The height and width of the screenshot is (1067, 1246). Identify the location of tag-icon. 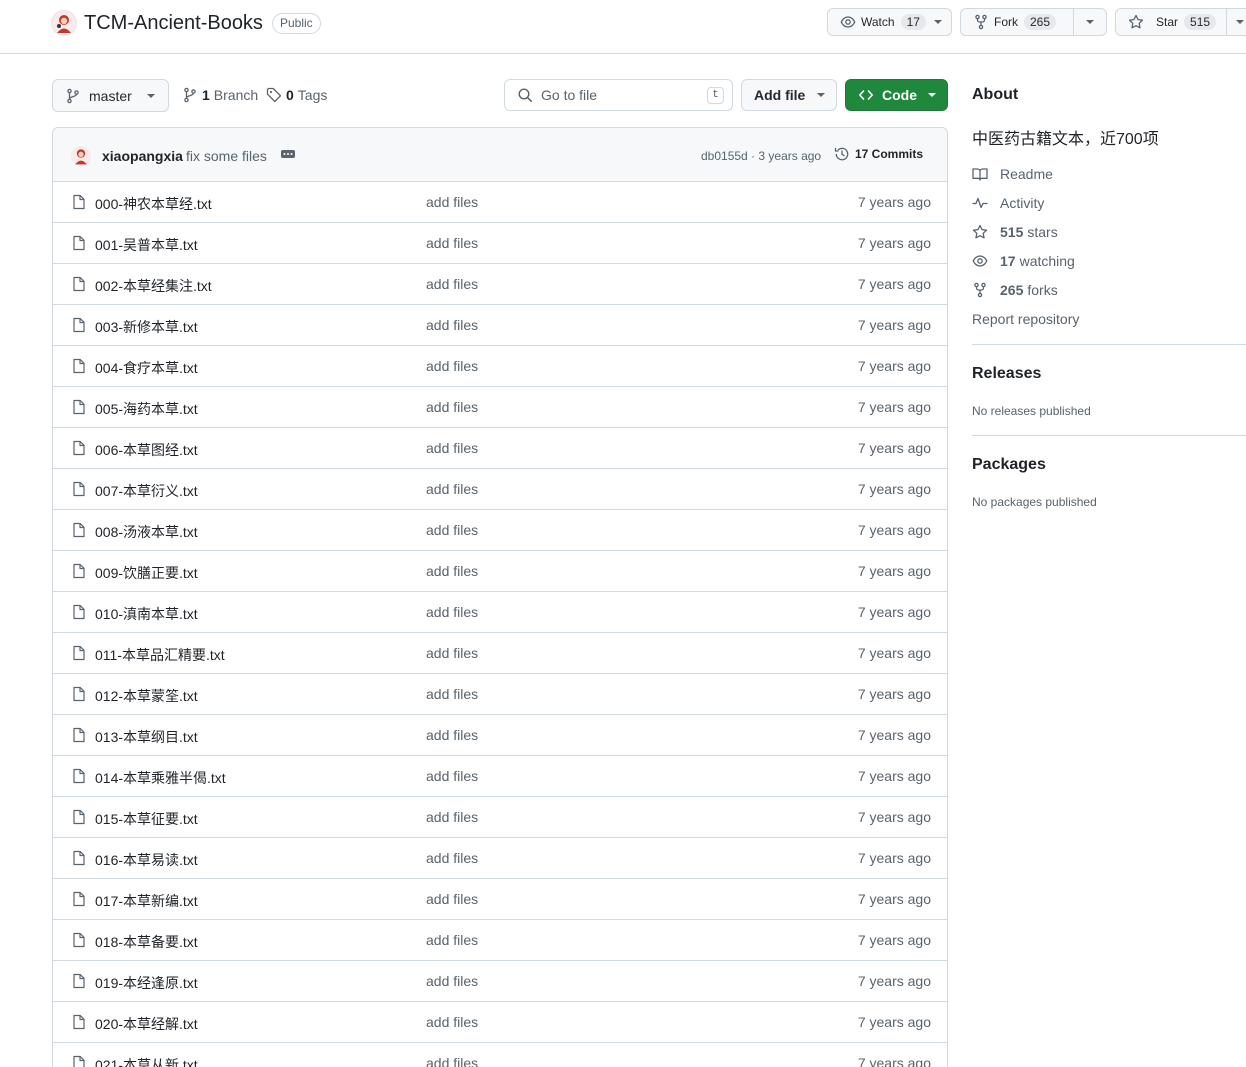
(274, 95).